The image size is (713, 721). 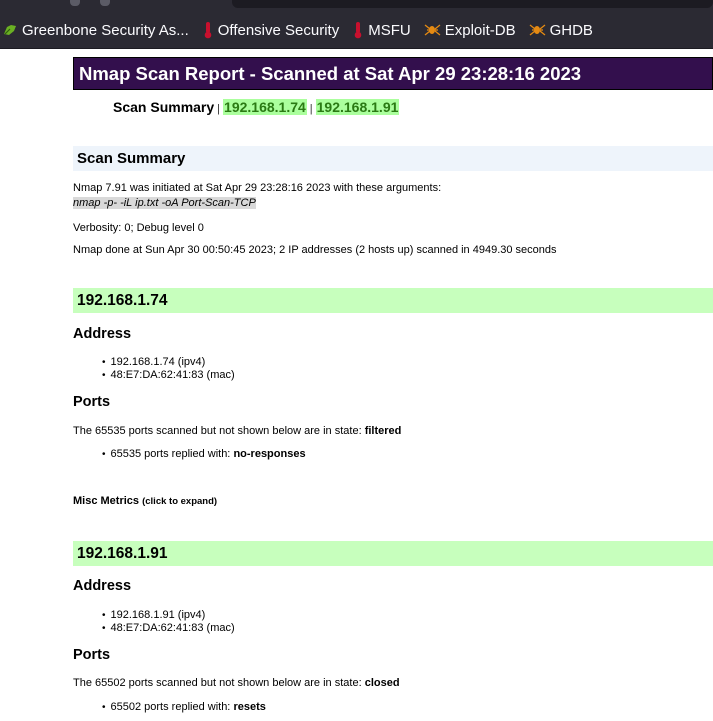 I want to click on reply-item: 65502 ports replied with: resets, so click(x=184, y=707).